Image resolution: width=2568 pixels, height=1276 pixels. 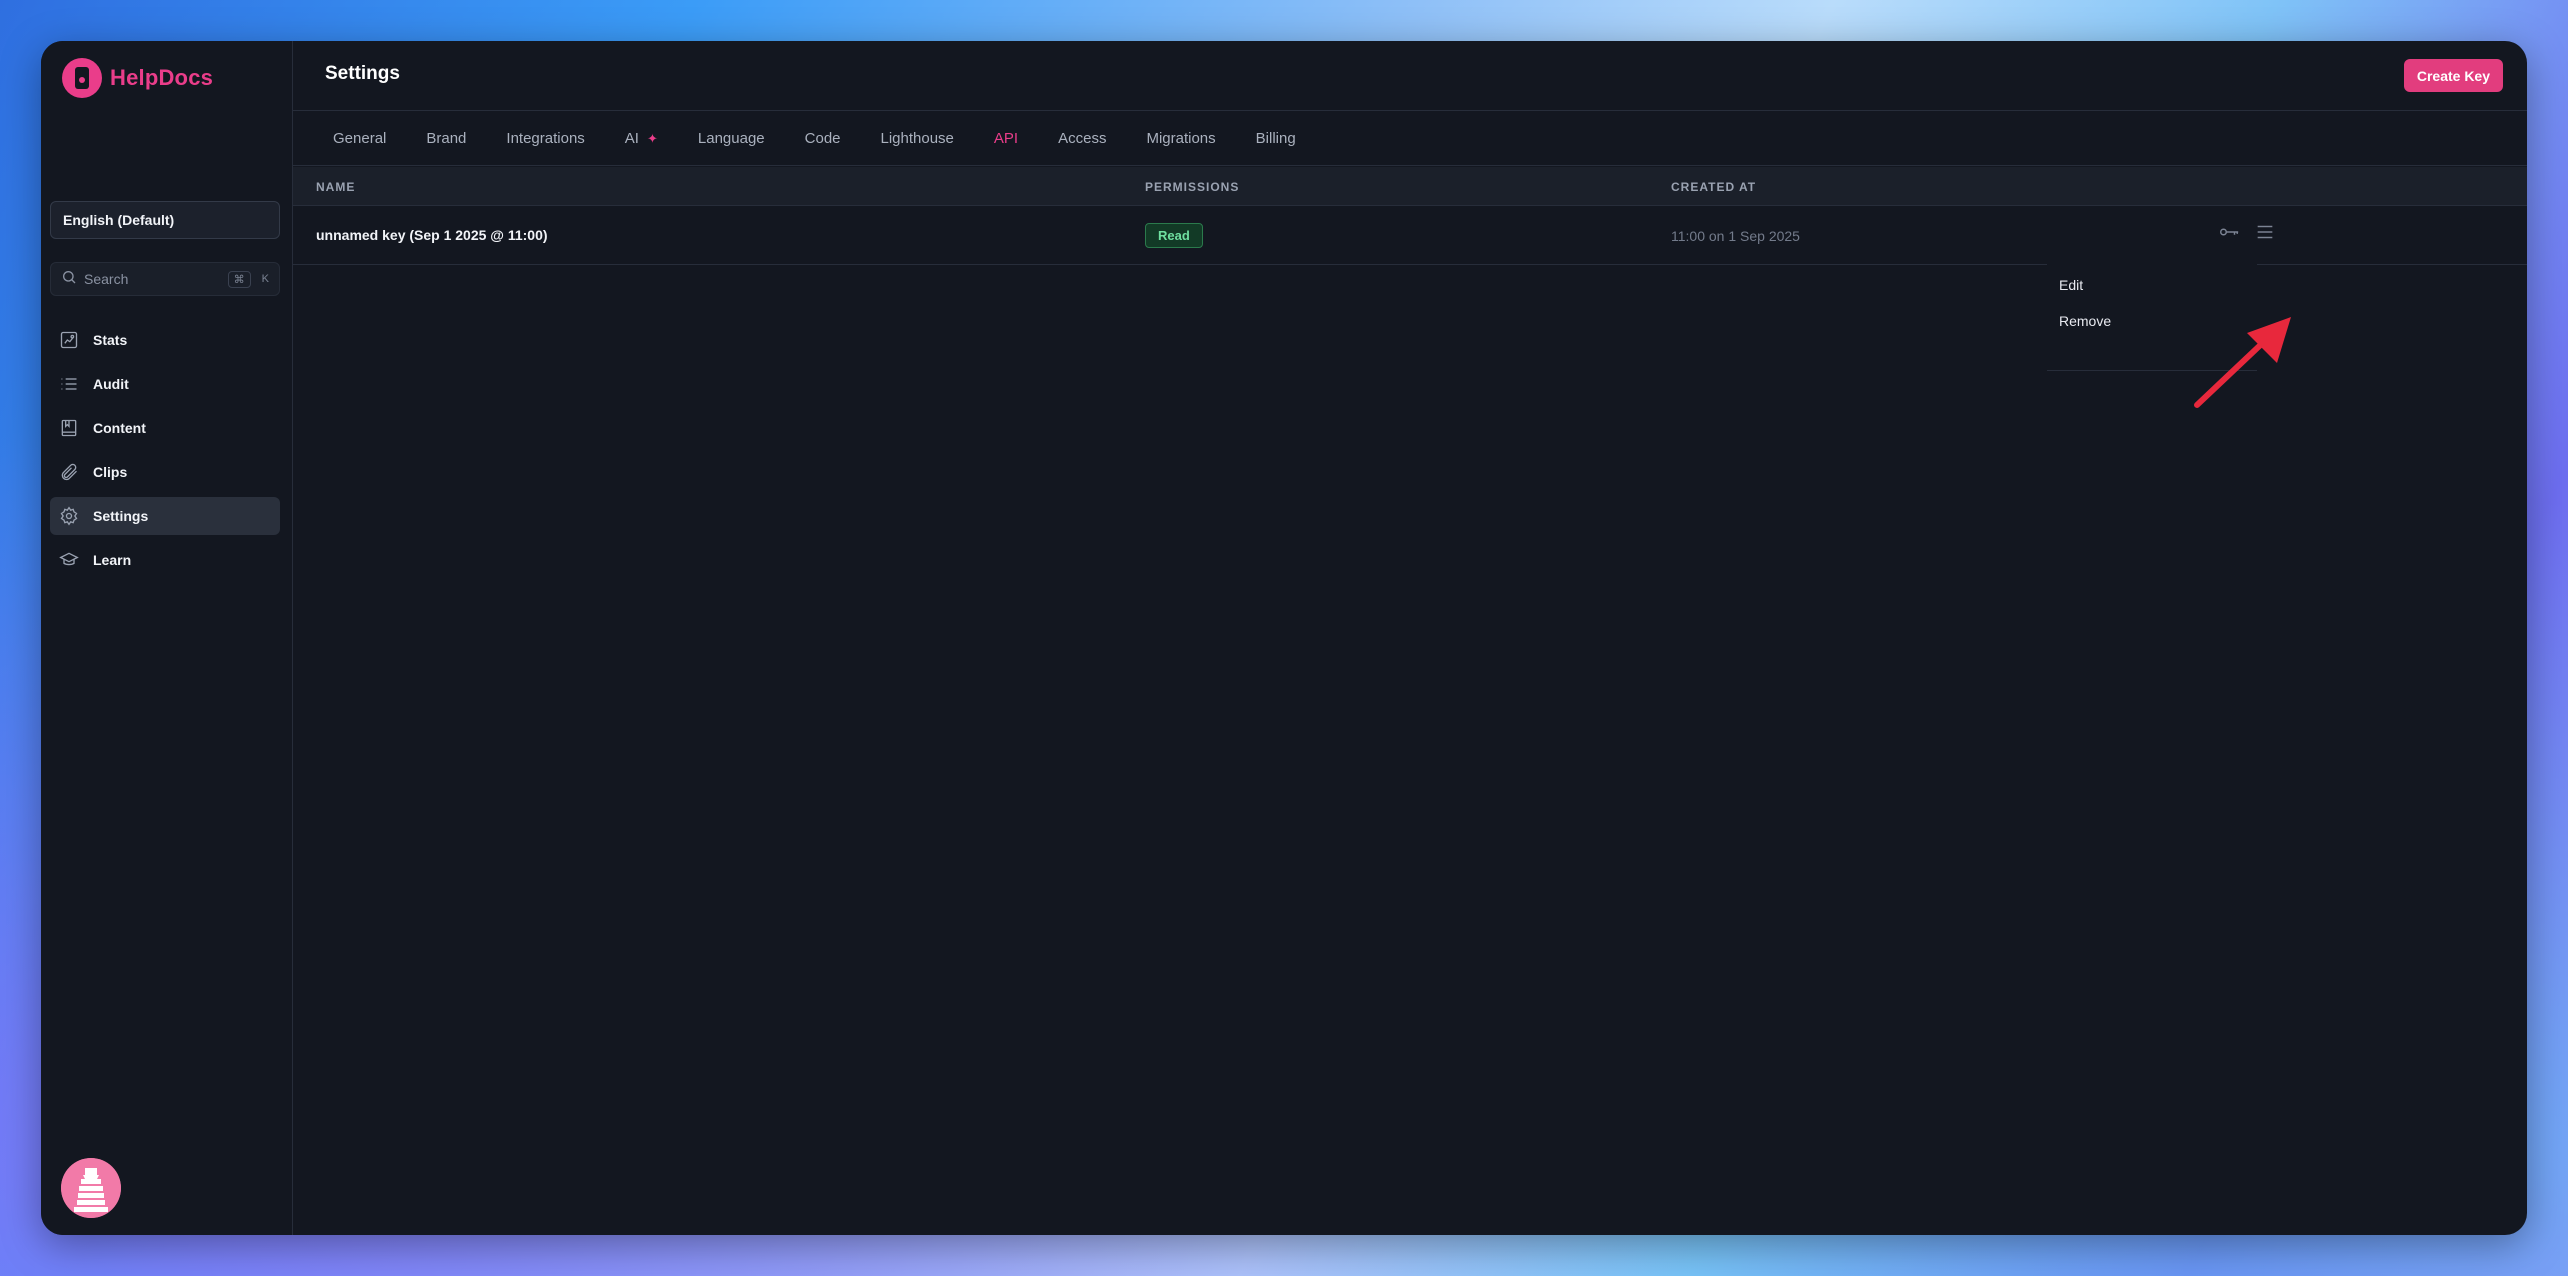 What do you see at coordinates (1410, 186) in the screenshot?
I see `table-header: NAME PERMISSIONS CREATED AT` at bounding box center [1410, 186].